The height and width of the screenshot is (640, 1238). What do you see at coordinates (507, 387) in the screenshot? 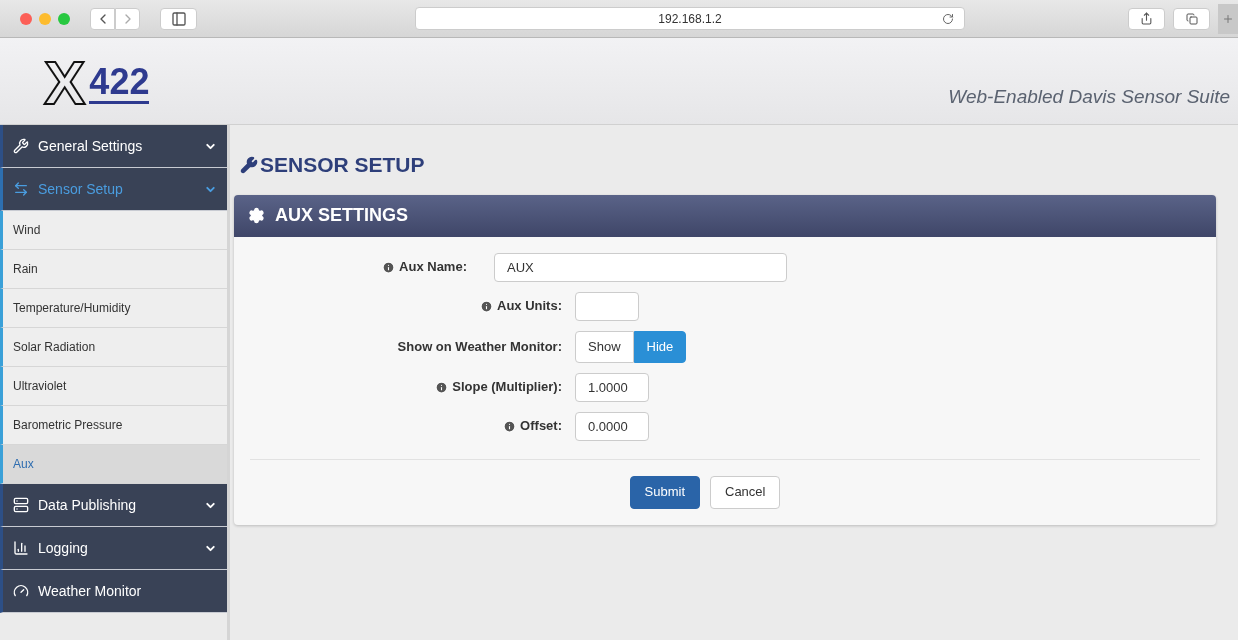
I see `field-label: Slope (Multiplier):` at bounding box center [507, 387].